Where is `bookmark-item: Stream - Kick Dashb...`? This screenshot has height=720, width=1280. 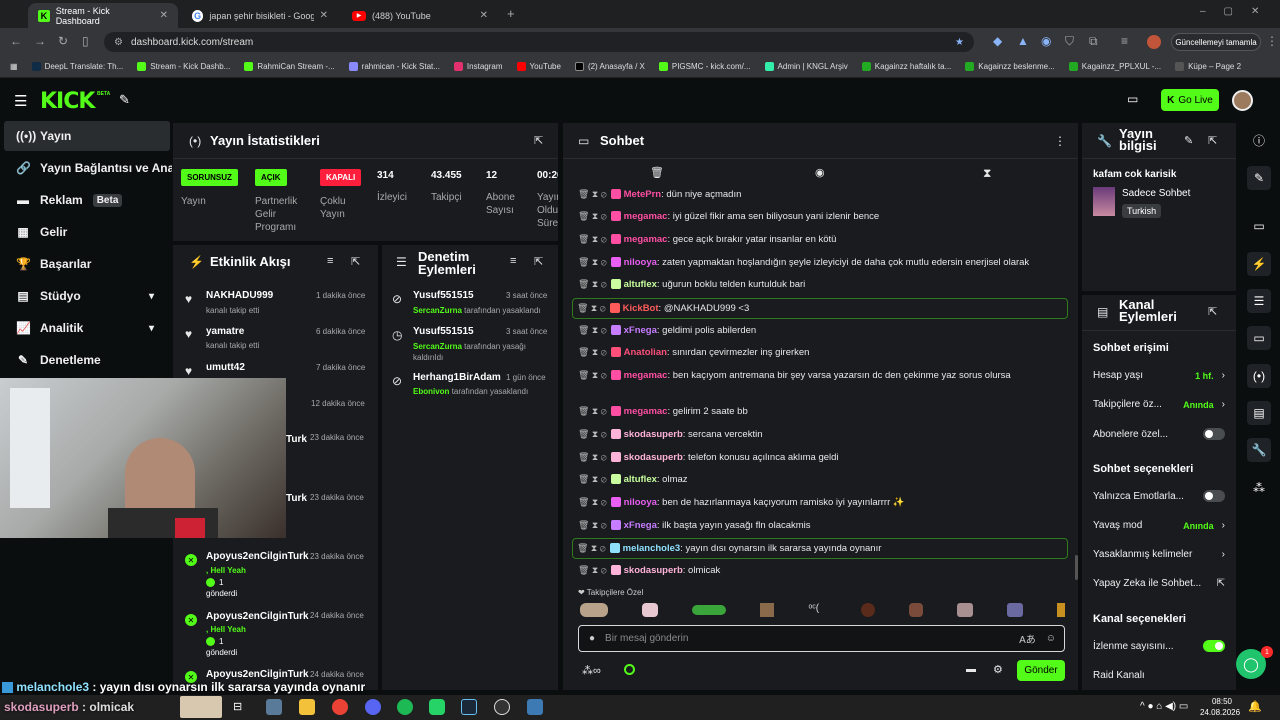
bookmark-item: Stream - Kick Dashb... is located at coordinates (183, 66).